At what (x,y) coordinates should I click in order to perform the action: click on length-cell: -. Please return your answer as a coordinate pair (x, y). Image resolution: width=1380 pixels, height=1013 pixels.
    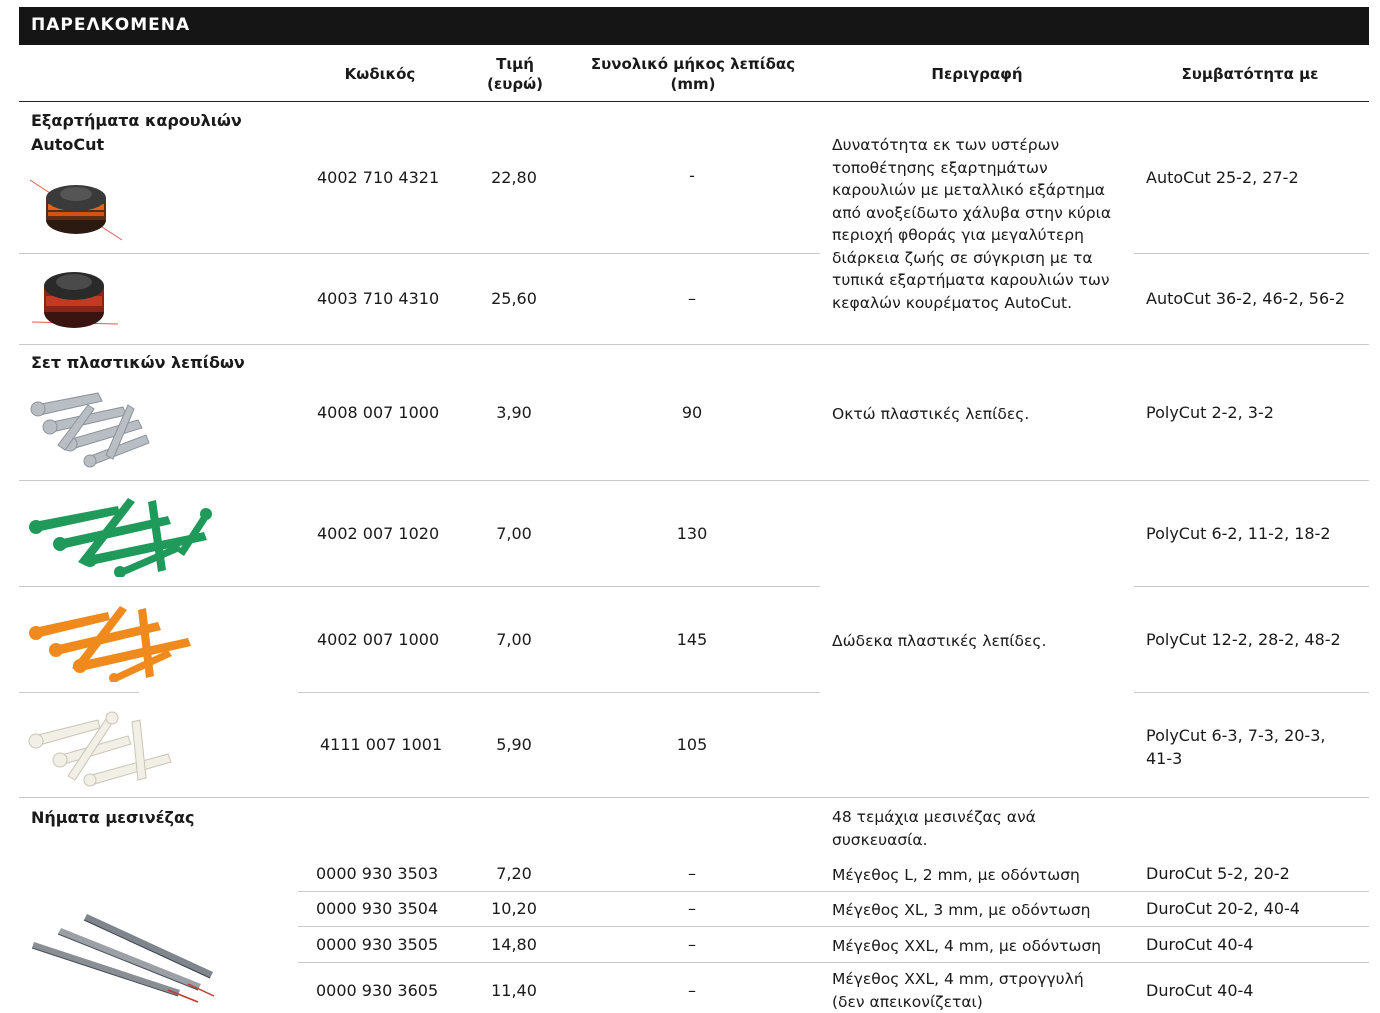
    Looking at the image, I should click on (692, 176).